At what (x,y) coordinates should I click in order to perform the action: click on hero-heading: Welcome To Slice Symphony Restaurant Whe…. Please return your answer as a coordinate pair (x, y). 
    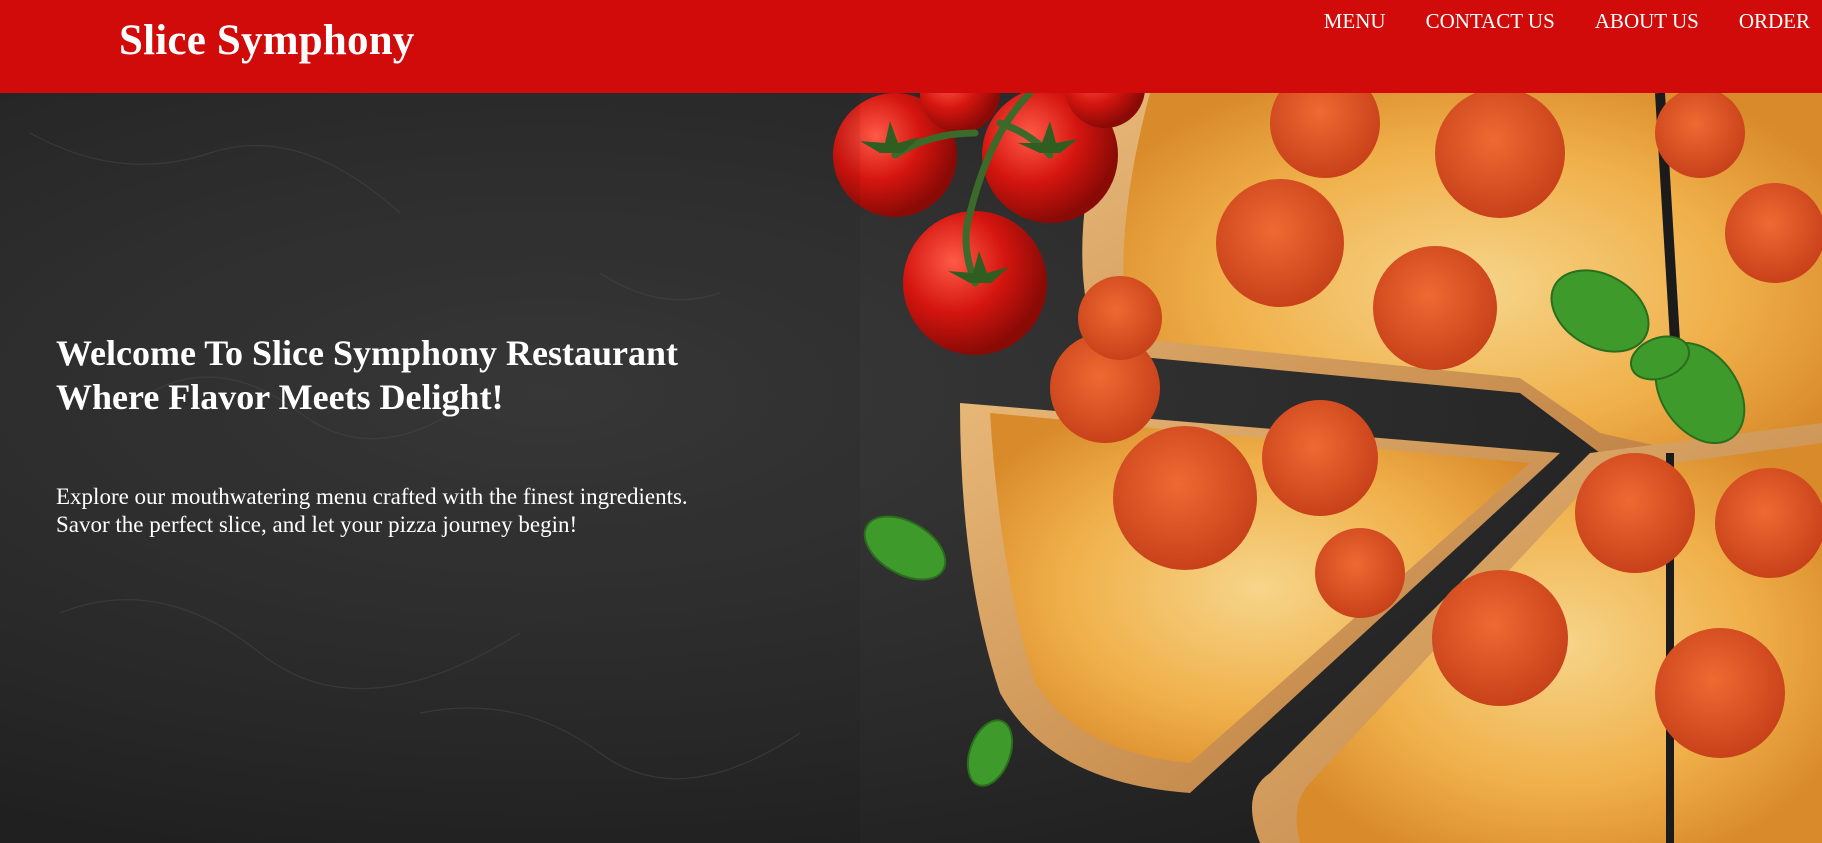
    Looking at the image, I should click on (436, 375).